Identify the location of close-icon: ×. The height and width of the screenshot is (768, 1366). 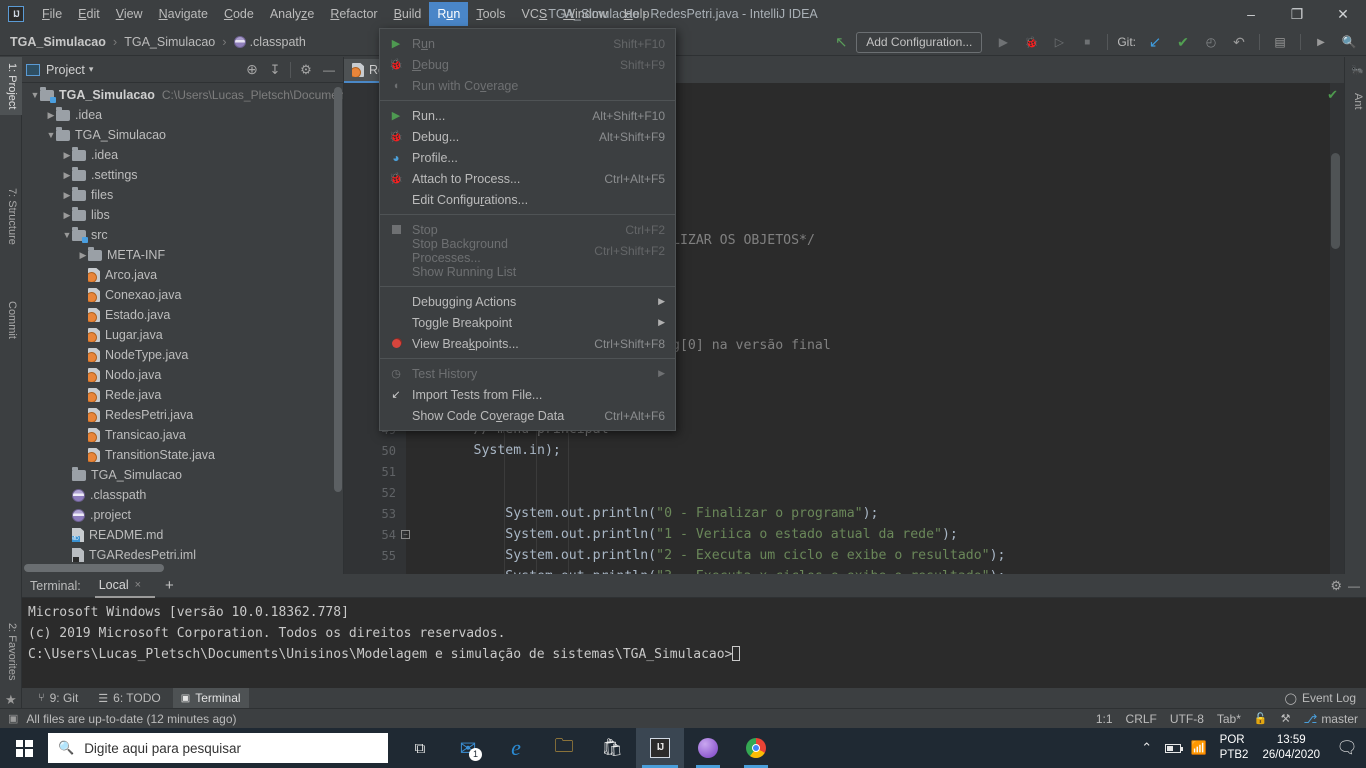
(138, 585).